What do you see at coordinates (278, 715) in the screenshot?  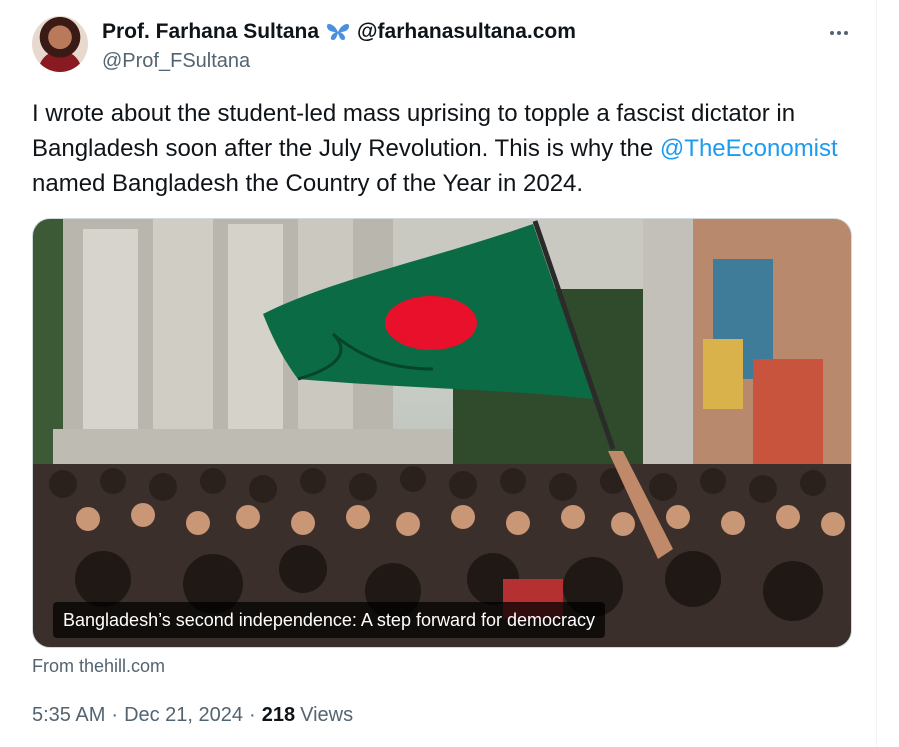 I see `views-count: 218` at bounding box center [278, 715].